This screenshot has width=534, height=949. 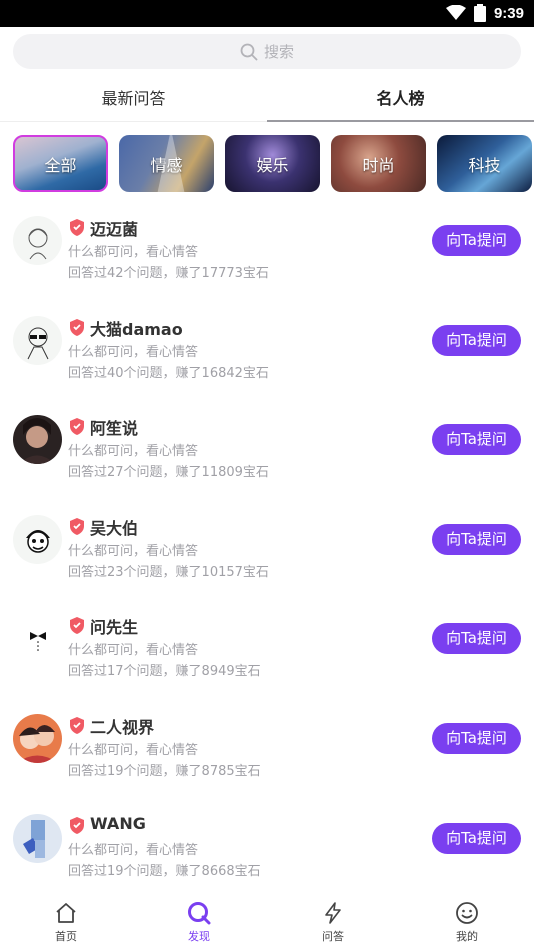 What do you see at coordinates (118, 823) in the screenshot?
I see `user-name: WANG` at bounding box center [118, 823].